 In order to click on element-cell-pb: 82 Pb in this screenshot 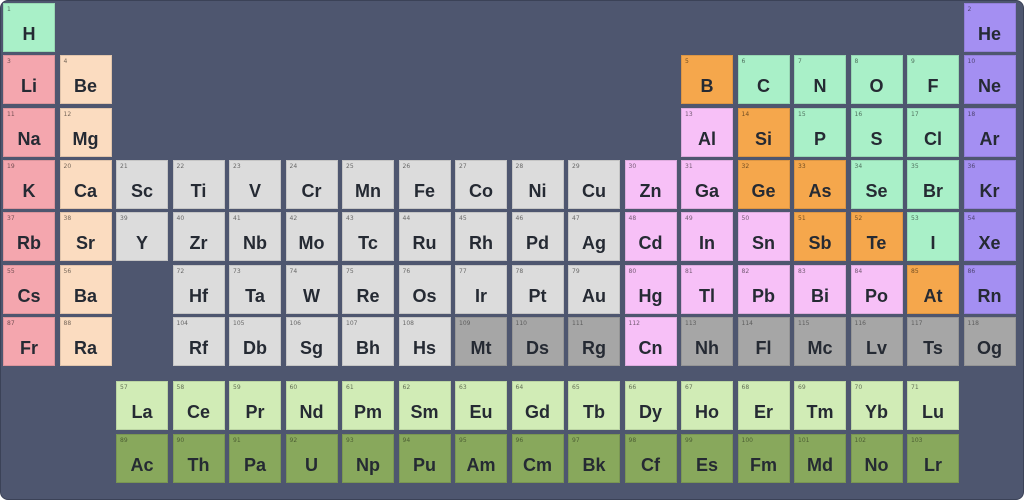, I will do `click(763, 289)`.